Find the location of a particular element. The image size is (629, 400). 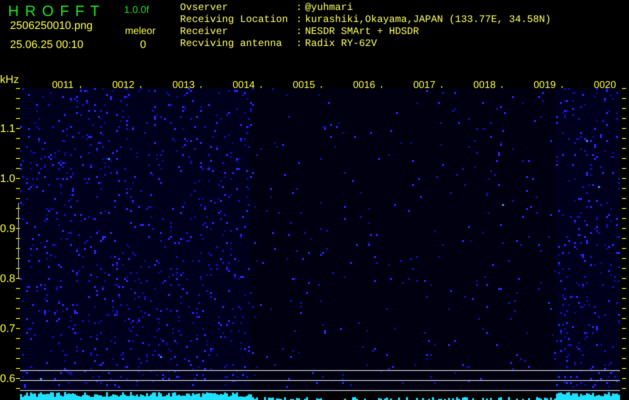

info-label: Receiver is located at coordinates (205, 32).